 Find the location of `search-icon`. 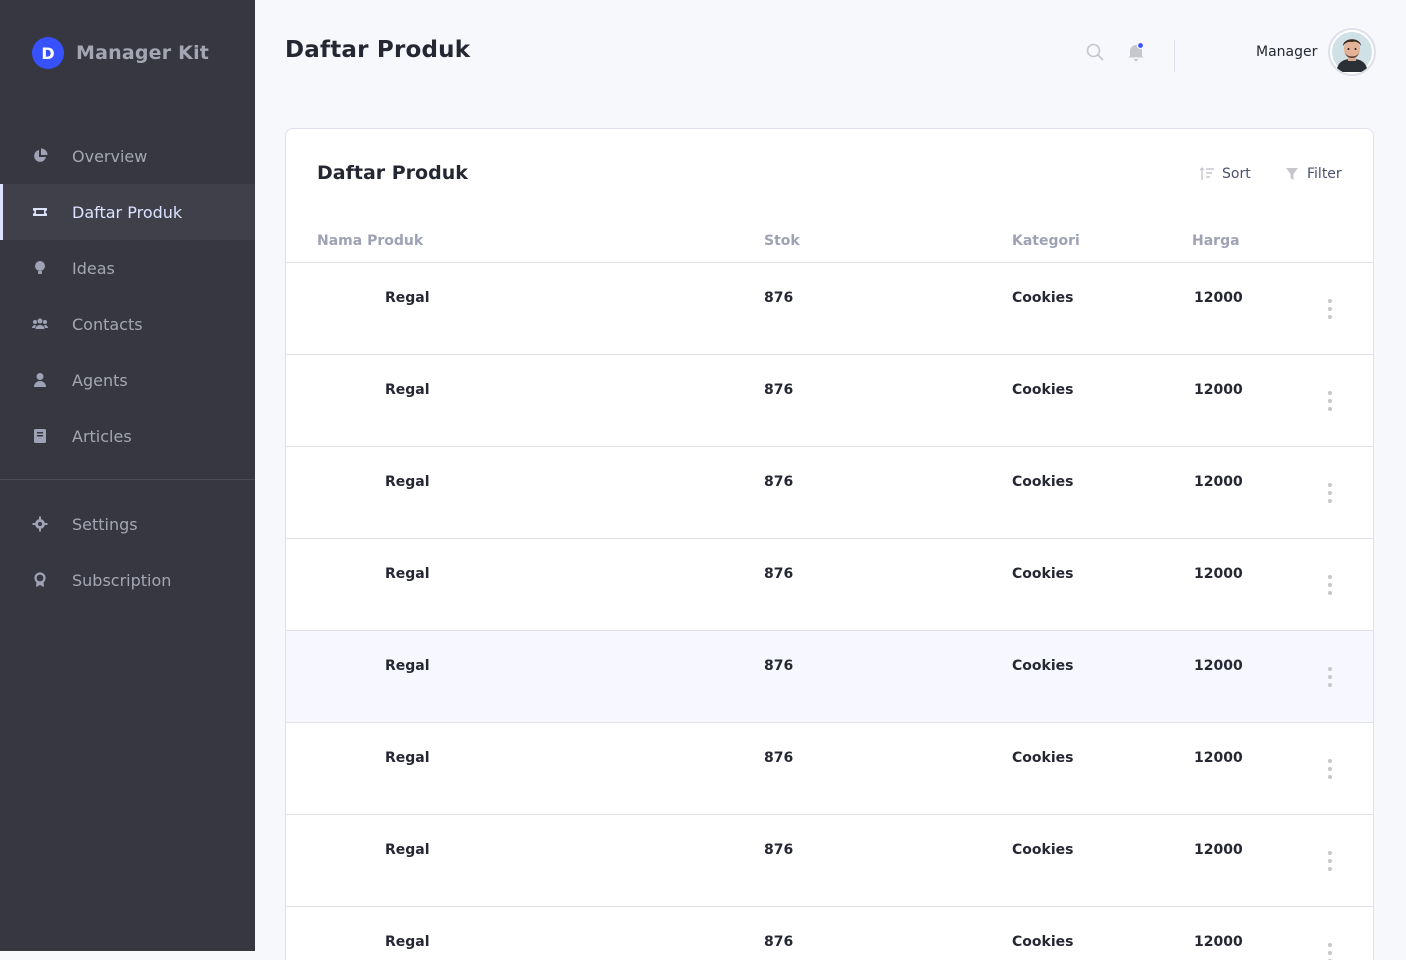

search-icon is located at coordinates (1095, 52).